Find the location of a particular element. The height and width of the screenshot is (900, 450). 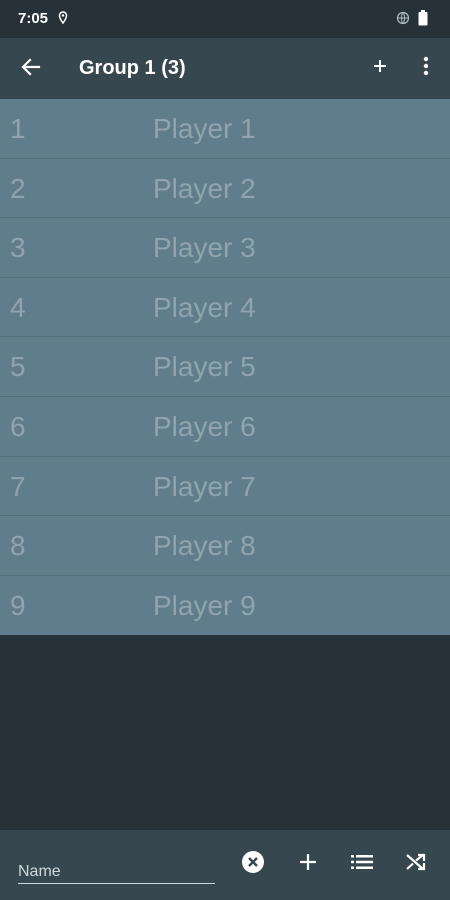

player-number: 3 is located at coordinates (18, 248).